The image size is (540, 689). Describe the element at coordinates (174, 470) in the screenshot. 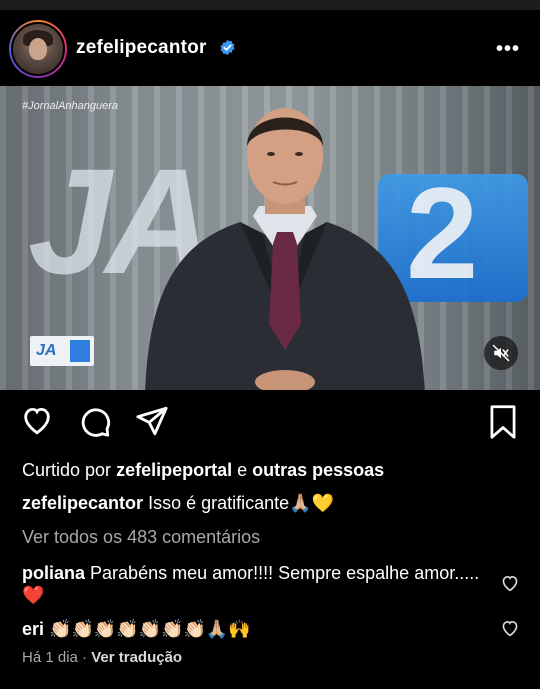

I see `liked-by-user: zefelipeportal` at that location.